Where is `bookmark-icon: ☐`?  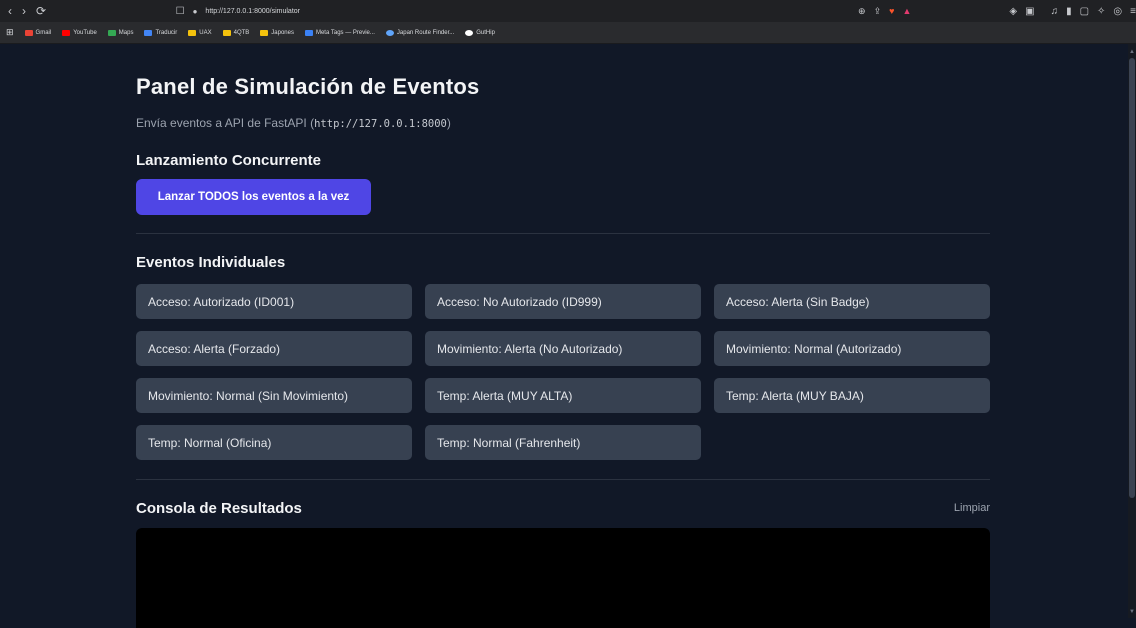
bookmark-icon: ☐ is located at coordinates (180, 11).